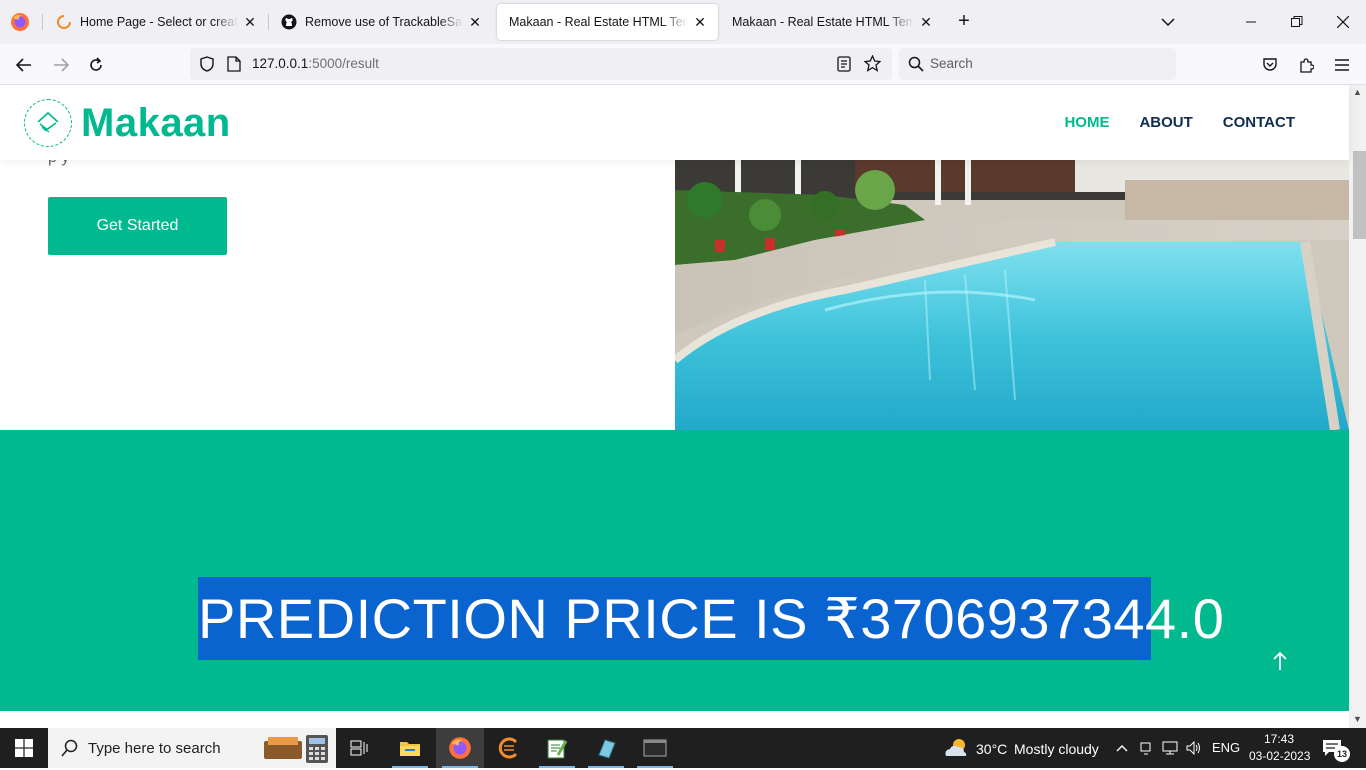  I want to click on back-button, so click(24, 65).